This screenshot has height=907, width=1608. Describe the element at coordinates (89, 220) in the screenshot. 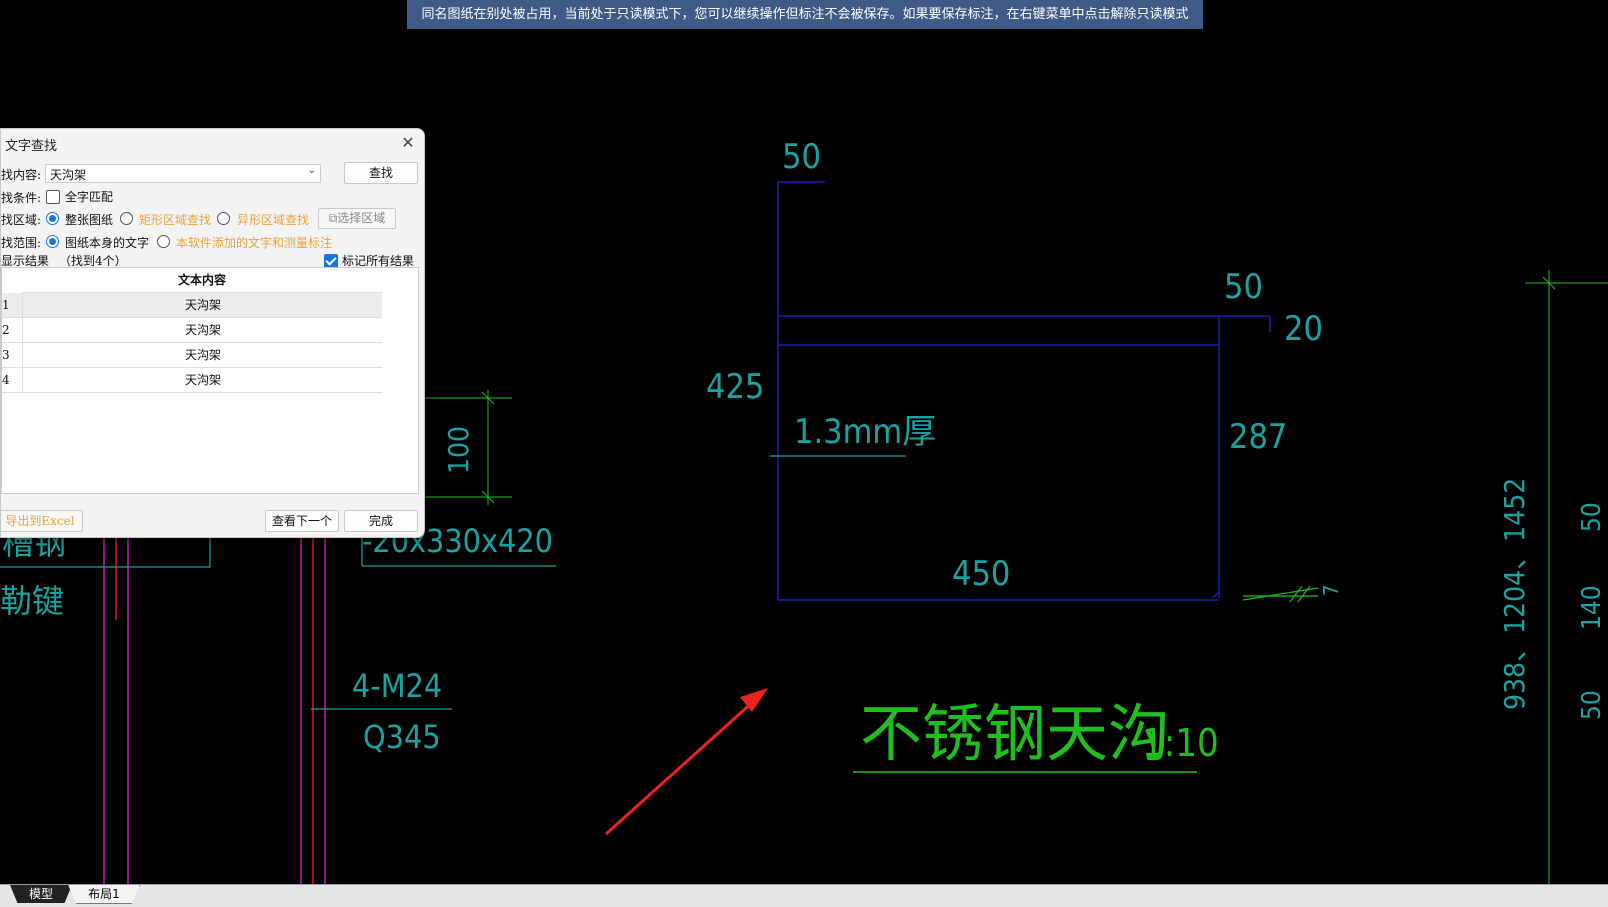

I see `area-whole-label: 整张图纸` at that location.